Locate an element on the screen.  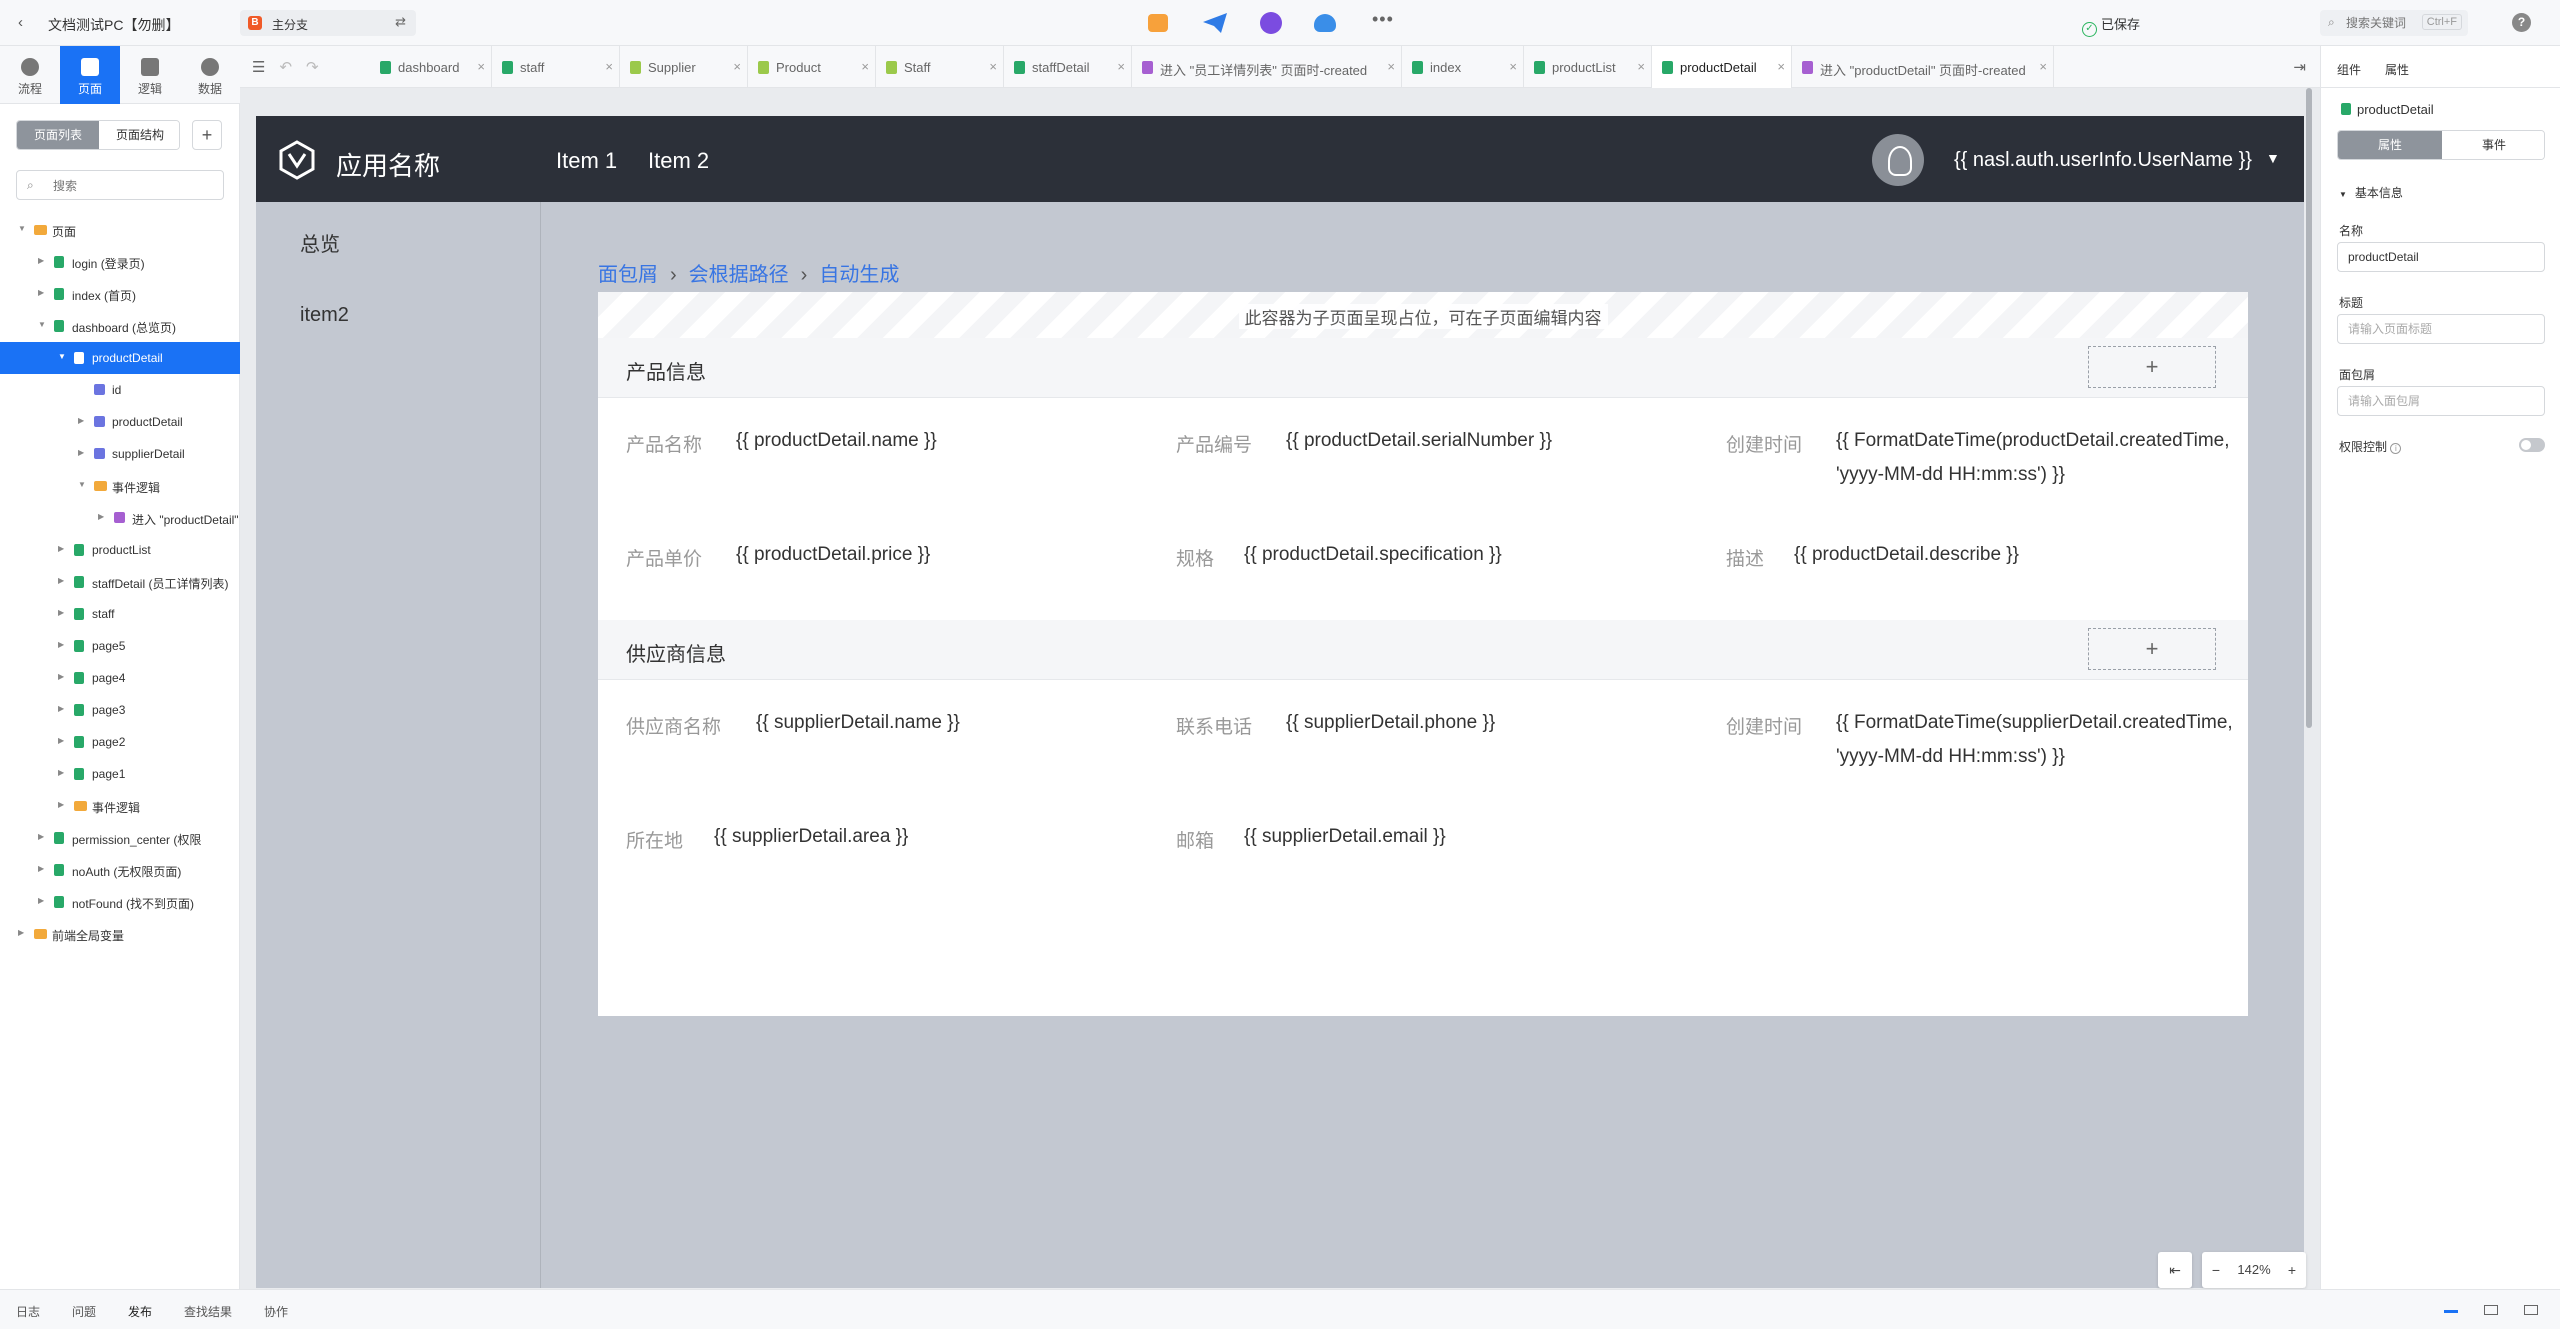
tab-staff-created-logic: 进入 "员工详情列表" 页面时-created × is located at coordinates (1267, 67).